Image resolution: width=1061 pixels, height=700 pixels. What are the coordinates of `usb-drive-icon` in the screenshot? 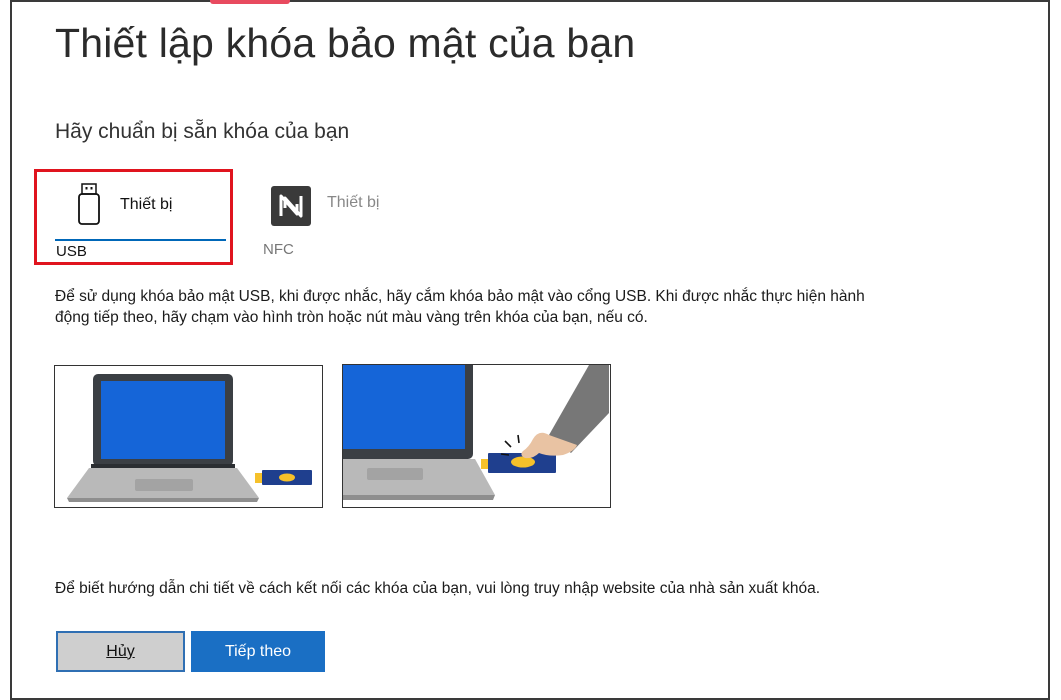 It's located at (89, 206).